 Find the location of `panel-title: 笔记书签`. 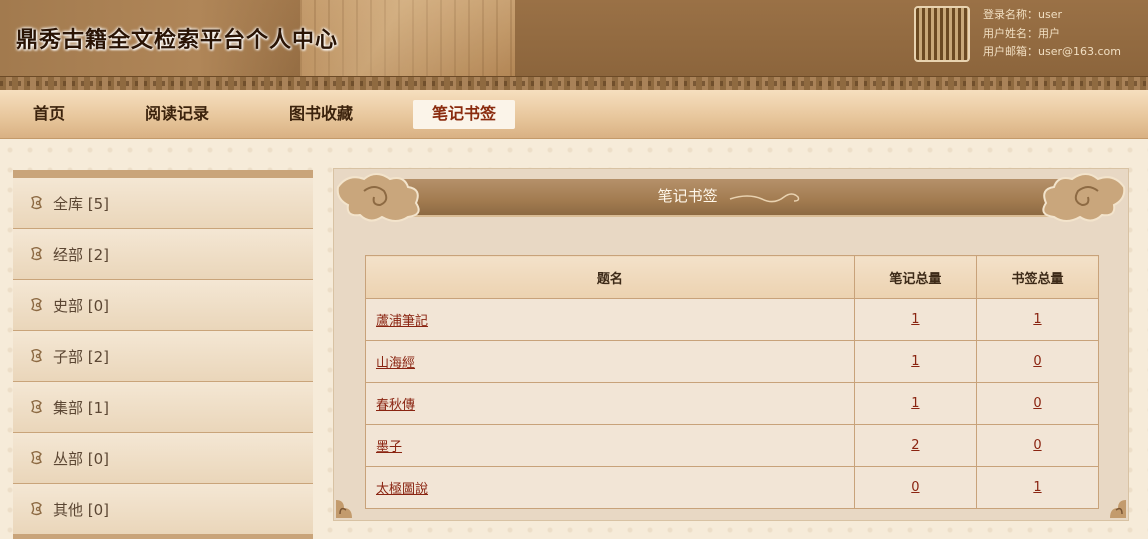

panel-title: 笔记书签 is located at coordinates (731, 195).